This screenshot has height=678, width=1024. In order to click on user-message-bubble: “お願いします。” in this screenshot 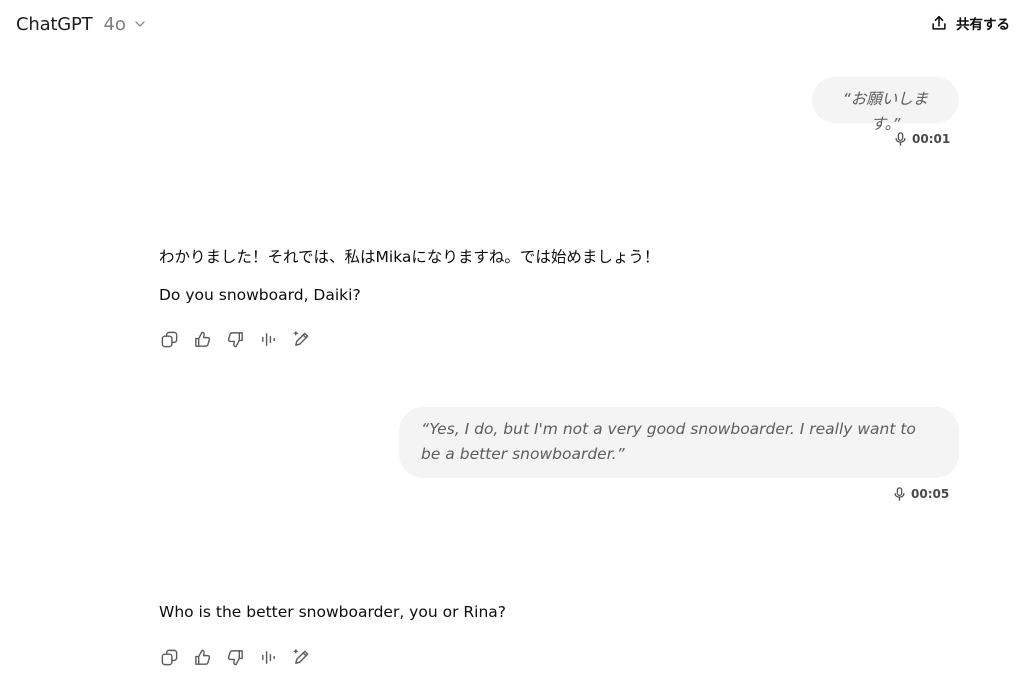, I will do `click(885, 105)`.